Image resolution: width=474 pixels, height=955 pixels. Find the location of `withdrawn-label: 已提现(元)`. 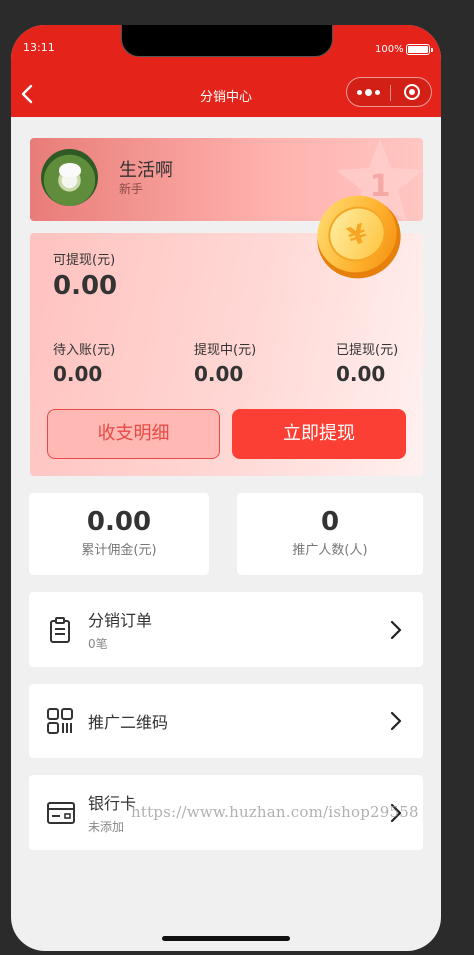

withdrawn-label: 已提现(元) is located at coordinates (367, 350).